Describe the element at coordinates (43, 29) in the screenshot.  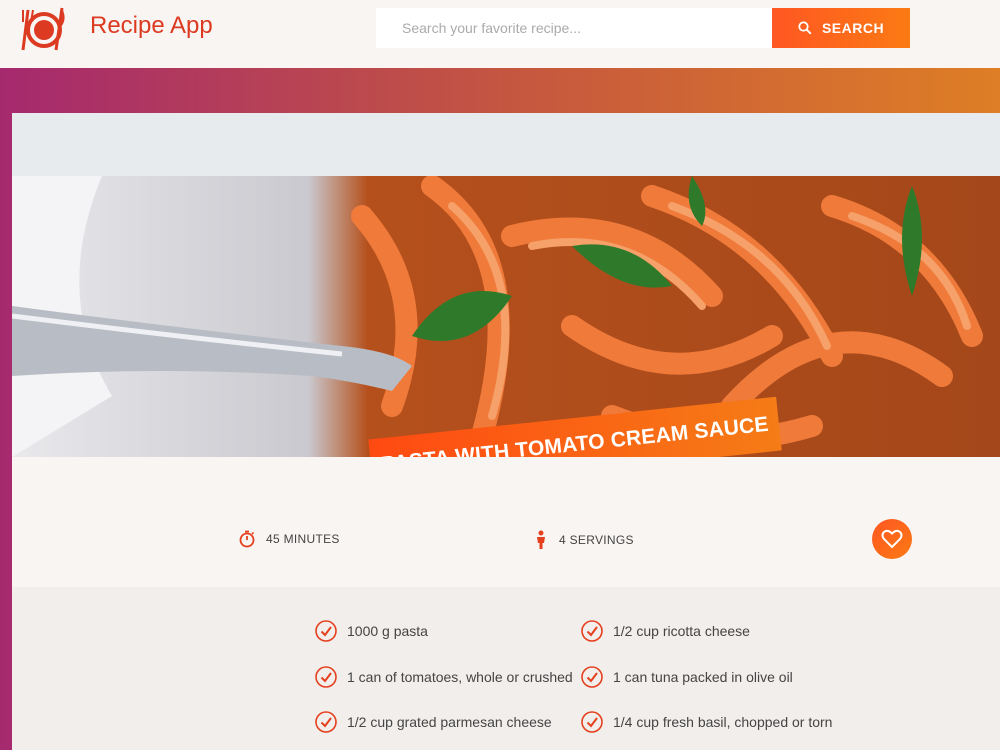
I see `restaurant-logo-icon` at that location.